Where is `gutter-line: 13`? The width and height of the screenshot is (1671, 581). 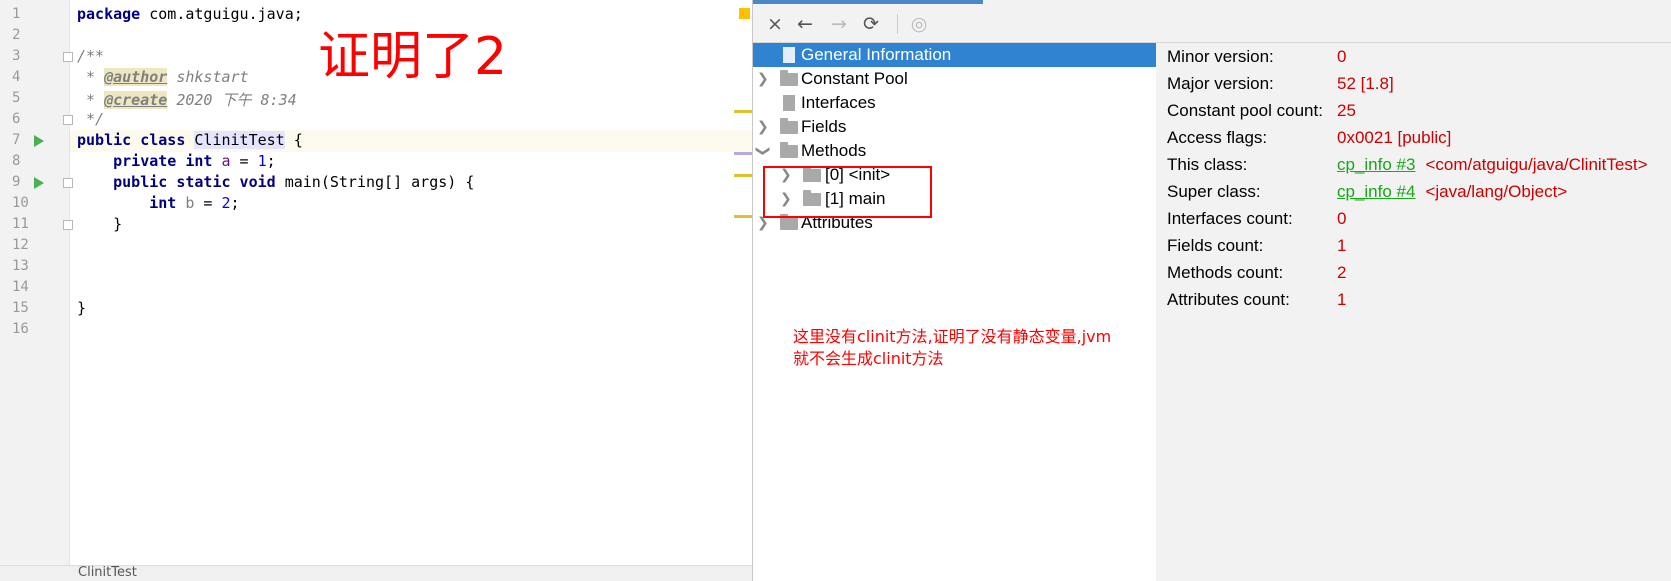 gutter-line: 13 is located at coordinates (34, 267).